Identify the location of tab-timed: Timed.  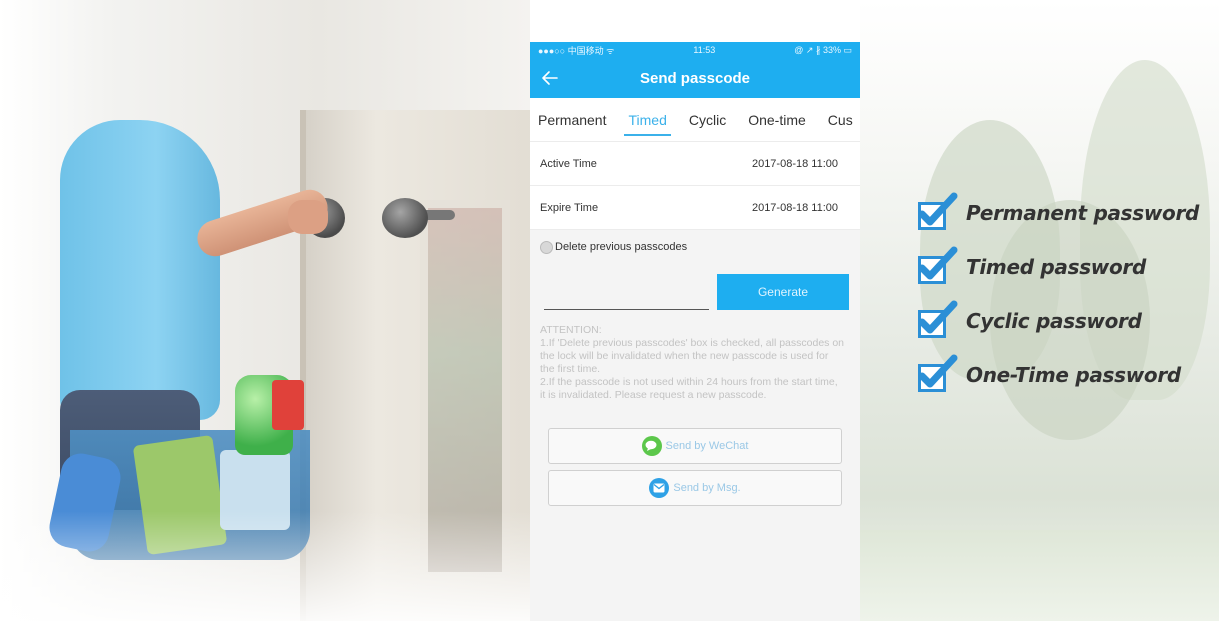
(648, 119).